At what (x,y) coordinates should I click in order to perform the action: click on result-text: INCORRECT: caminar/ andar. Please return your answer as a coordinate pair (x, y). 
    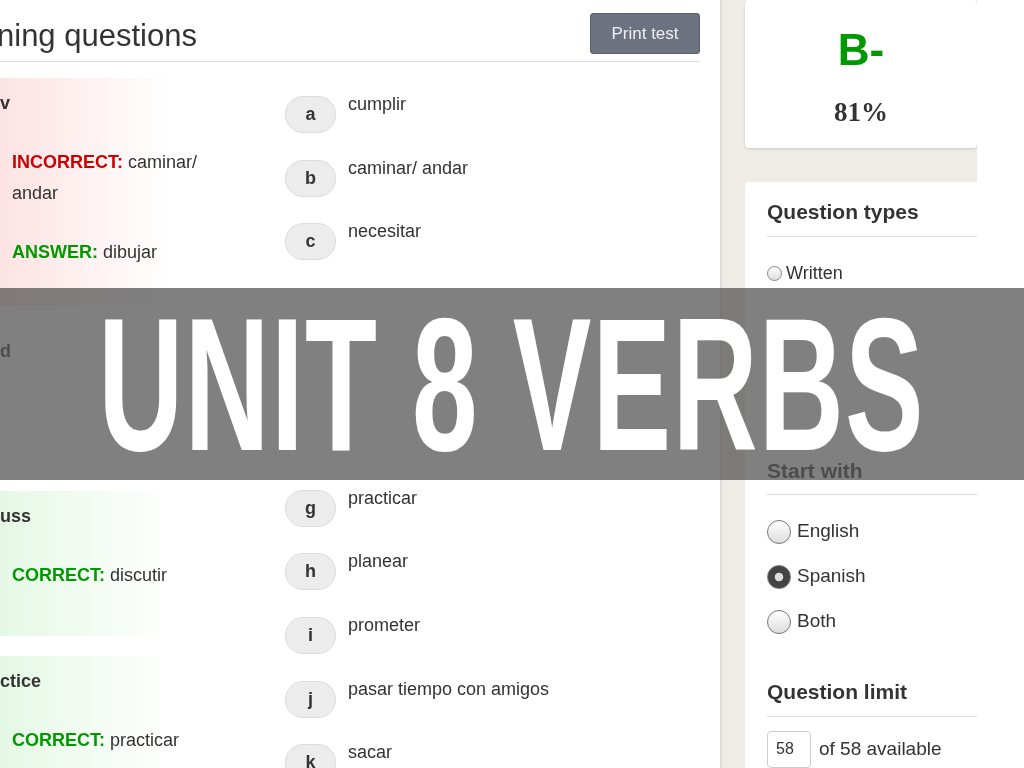
    Looking at the image, I should click on (105, 178).